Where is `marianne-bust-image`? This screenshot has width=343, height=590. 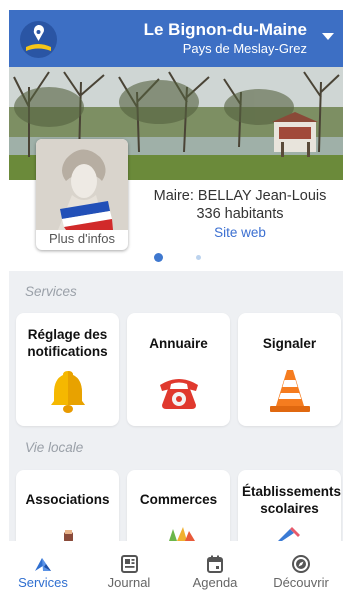
marianne-bust-image is located at coordinates (82, 184).